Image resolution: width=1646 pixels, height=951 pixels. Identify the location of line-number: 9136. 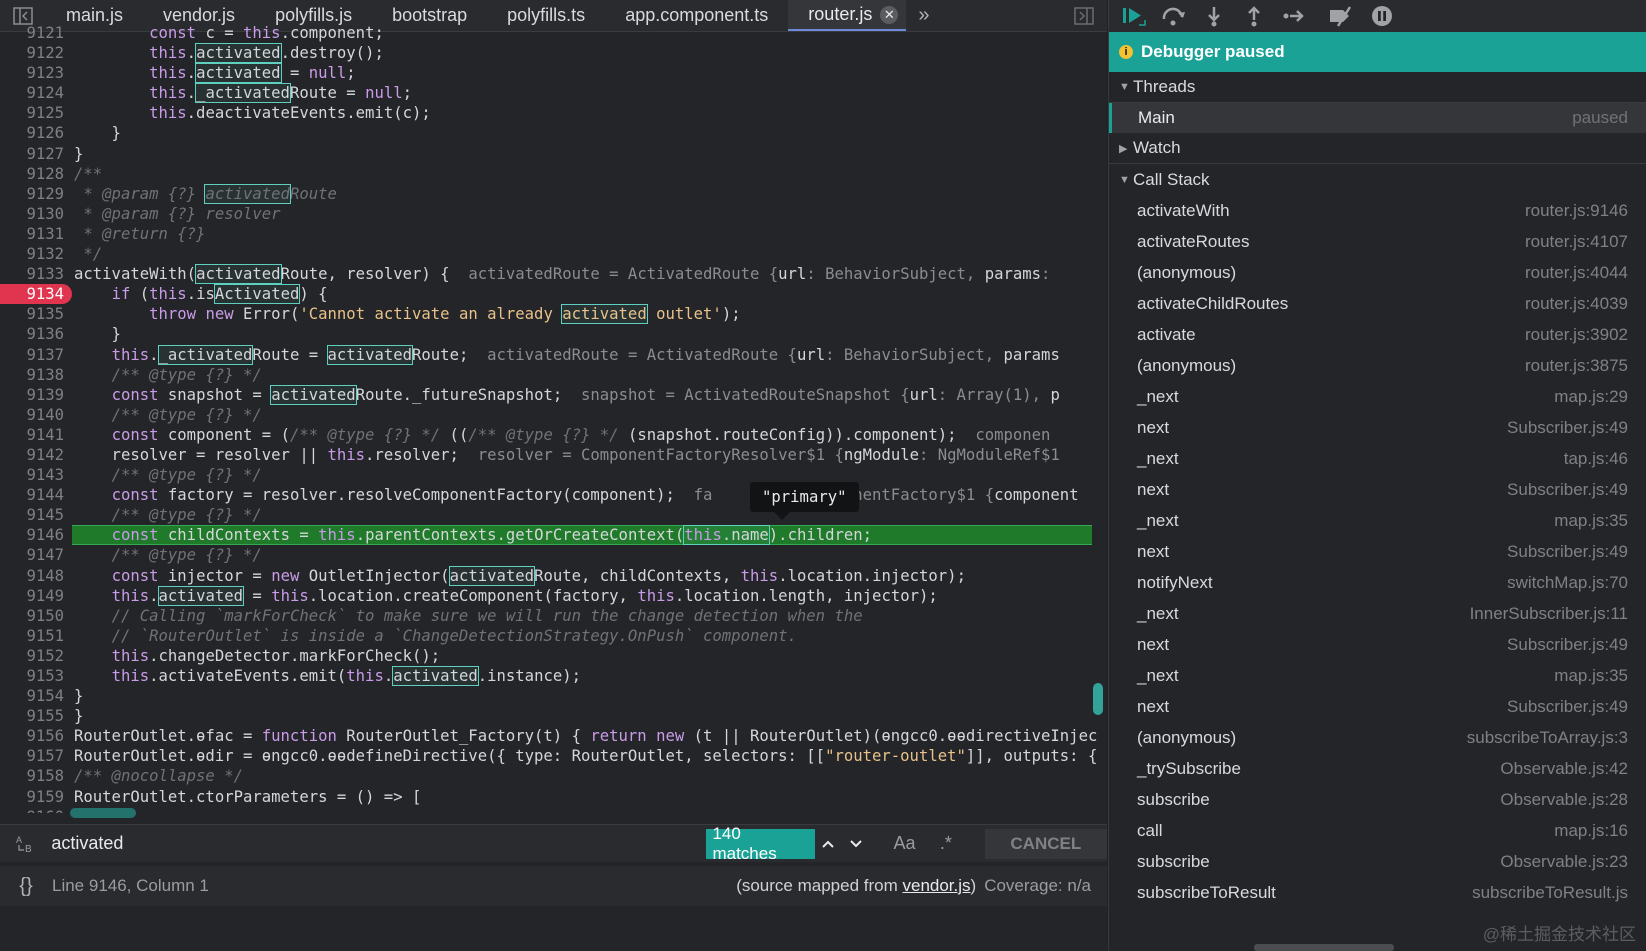
(32, 334).